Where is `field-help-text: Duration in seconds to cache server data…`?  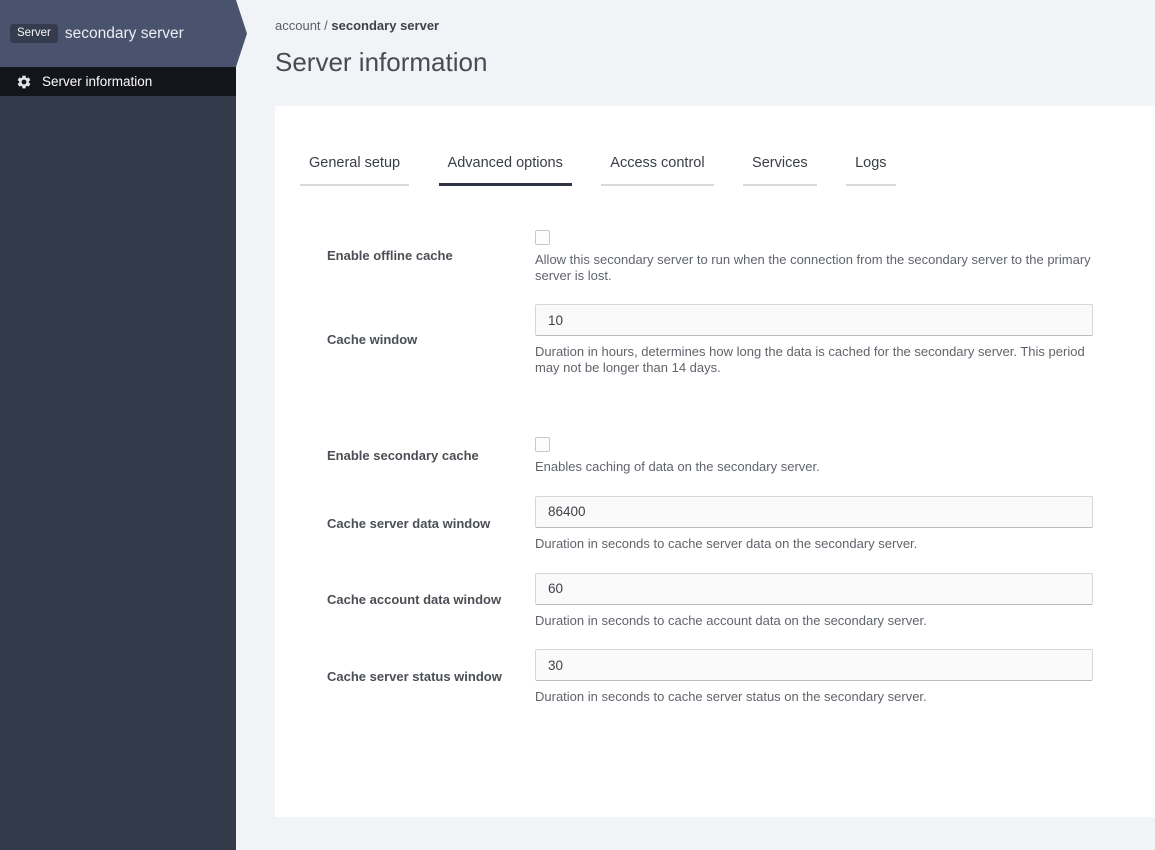
field-help-text: Duration in seconds to cache server data… is located at coordinates (726, 543).